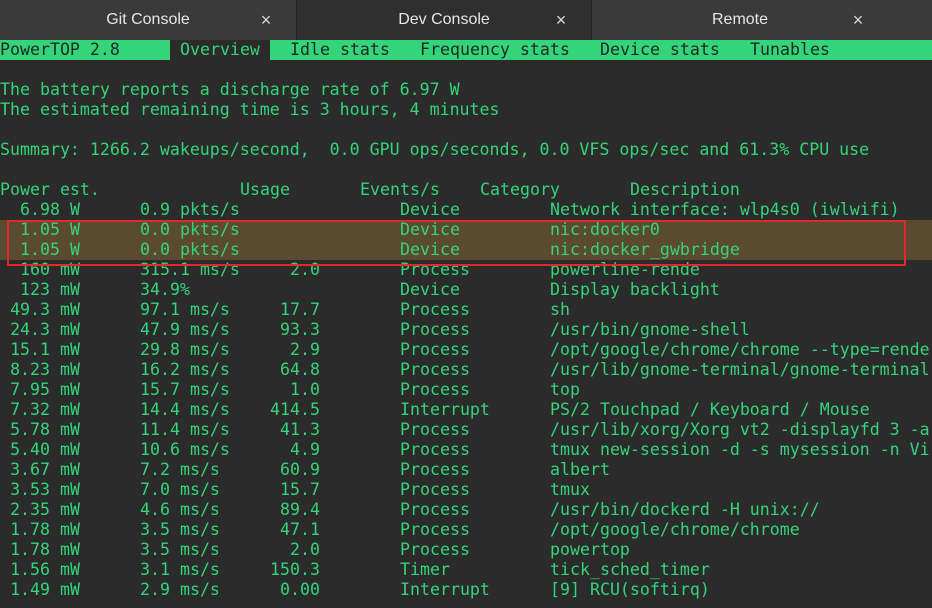  I want to click on cell-description: /opt/google/chrome/chrome, so click(675, 529).